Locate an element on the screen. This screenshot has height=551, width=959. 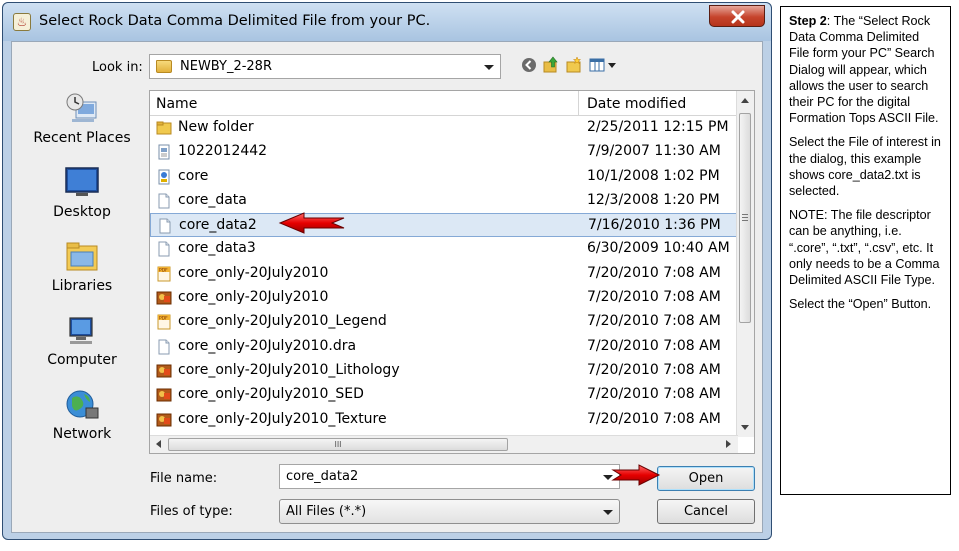
file-name: core_data3 is located at coordinates (217, 248).